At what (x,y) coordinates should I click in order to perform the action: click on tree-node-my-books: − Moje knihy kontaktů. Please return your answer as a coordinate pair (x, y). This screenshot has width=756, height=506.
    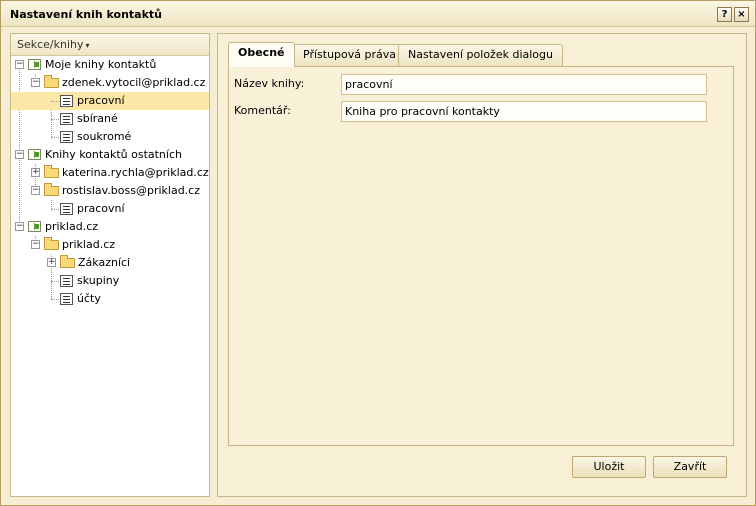
    Looking at the image, I should click on (110, 65).